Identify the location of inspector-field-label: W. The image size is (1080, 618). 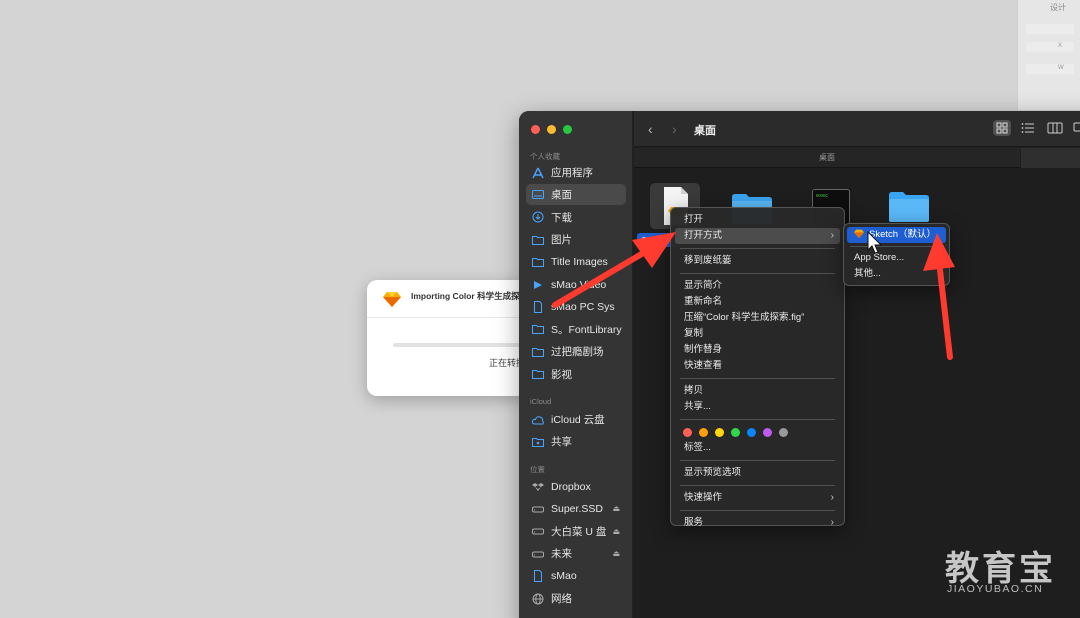
(1061, 68).